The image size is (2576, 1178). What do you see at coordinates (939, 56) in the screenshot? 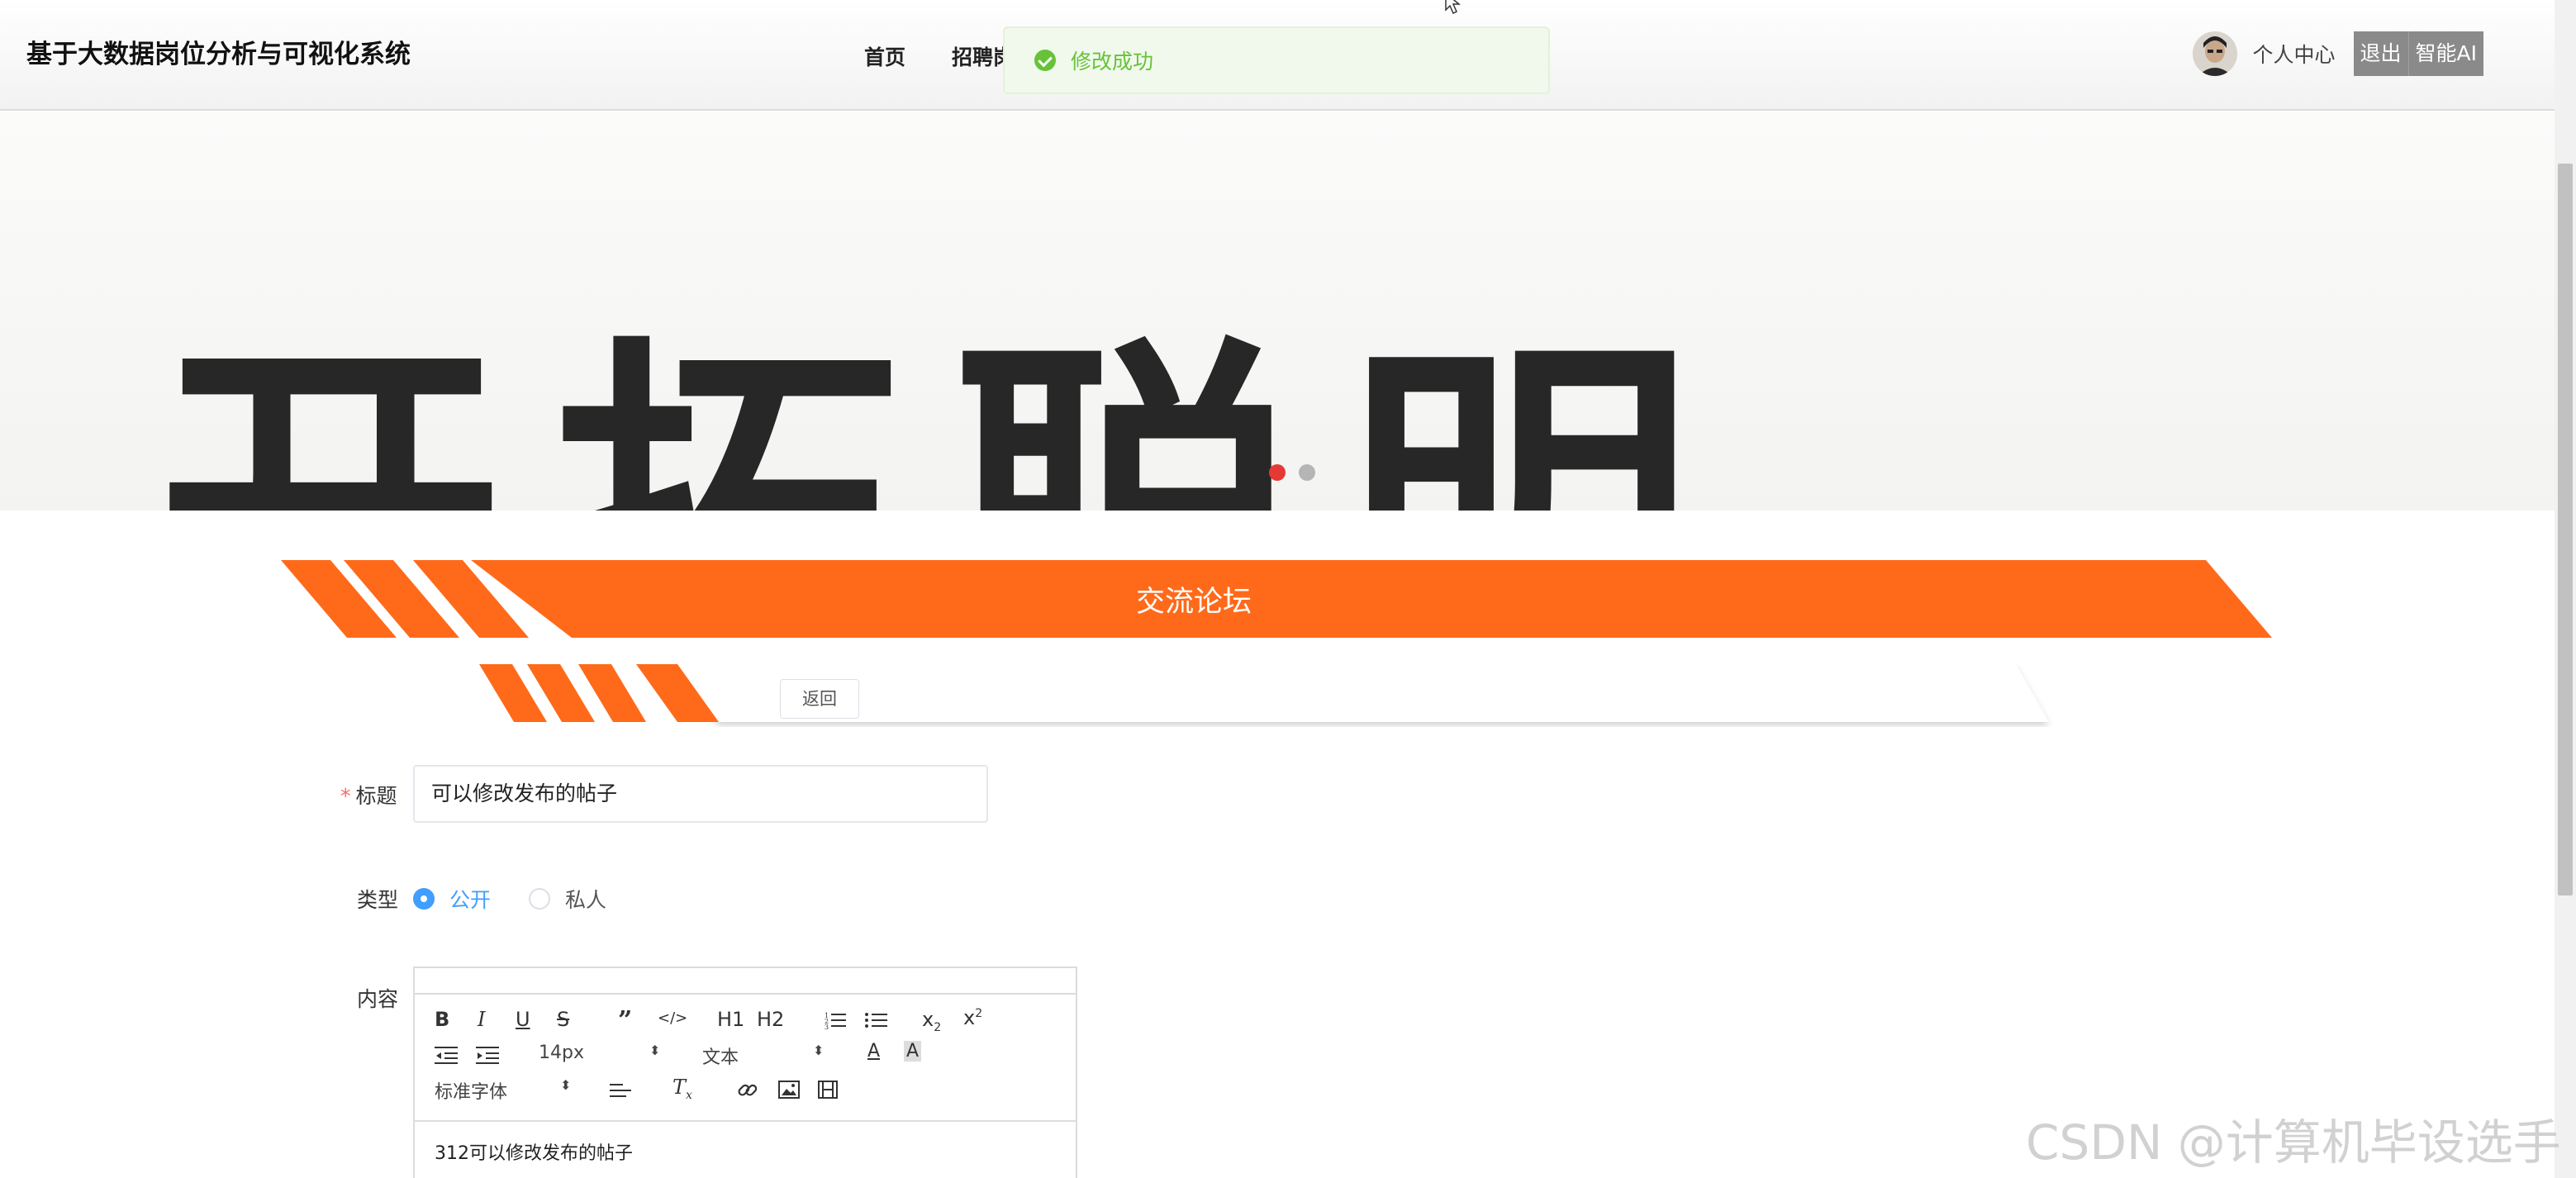
I see `main-nav: 首页 招聘岗` at bounding box center [939, 56].